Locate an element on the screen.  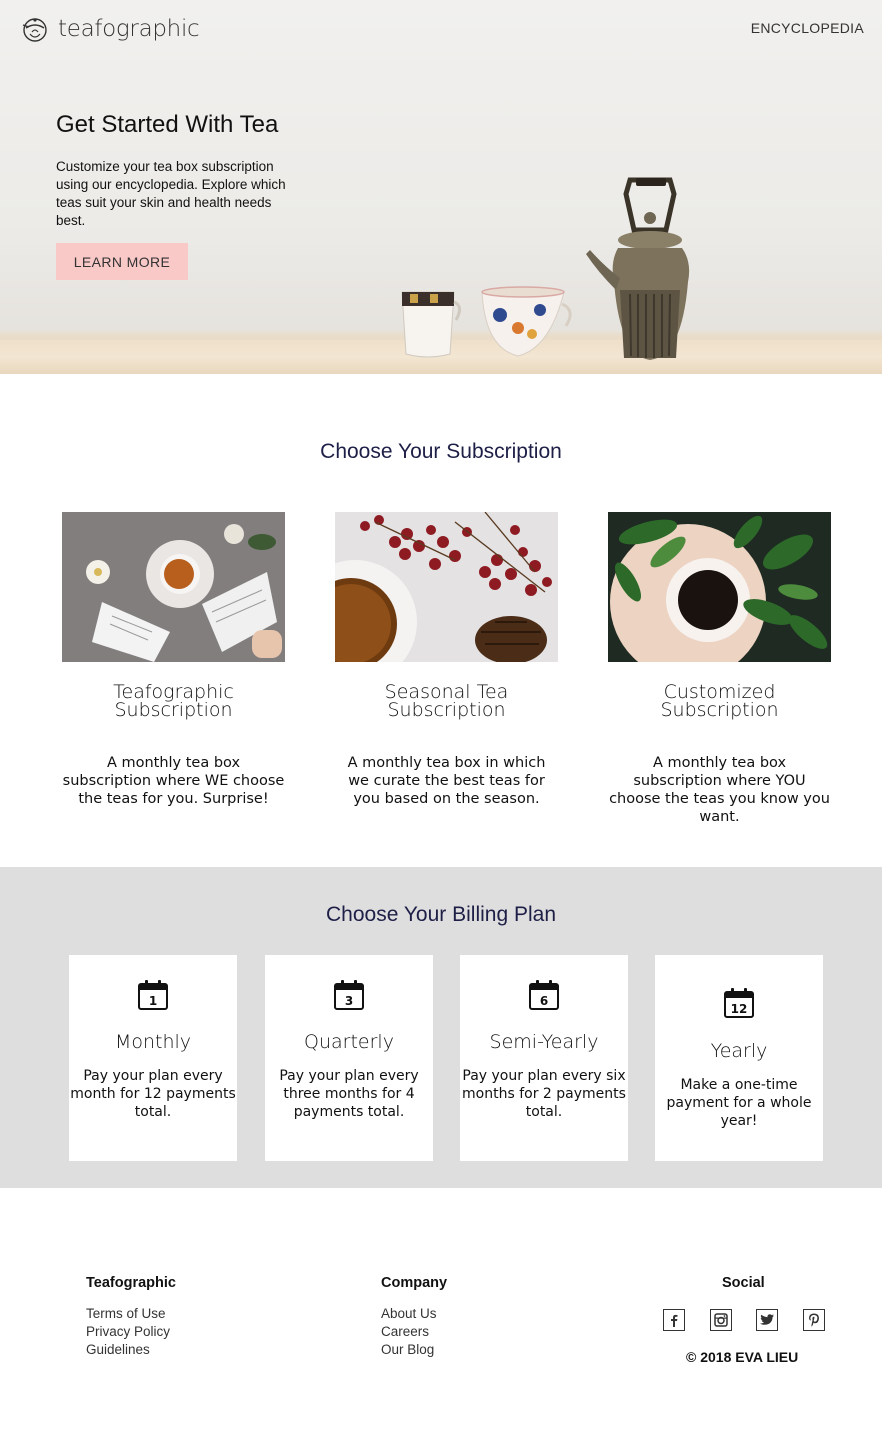
calendar-icon: 1 is located at coordinates (153, 995).